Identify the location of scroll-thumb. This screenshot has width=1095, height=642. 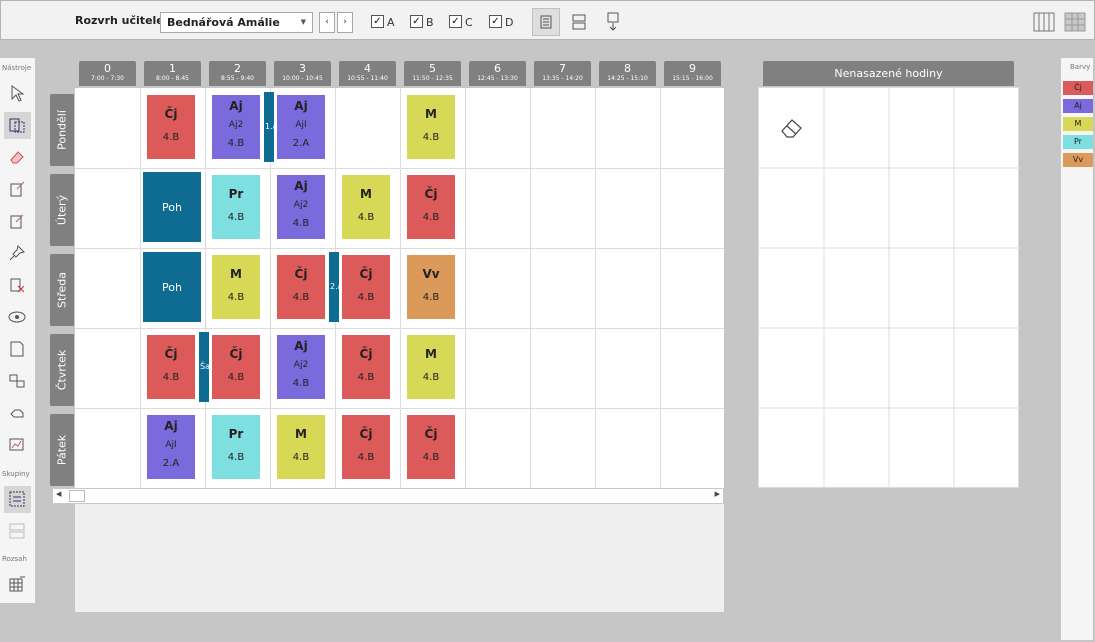
(77, 496).